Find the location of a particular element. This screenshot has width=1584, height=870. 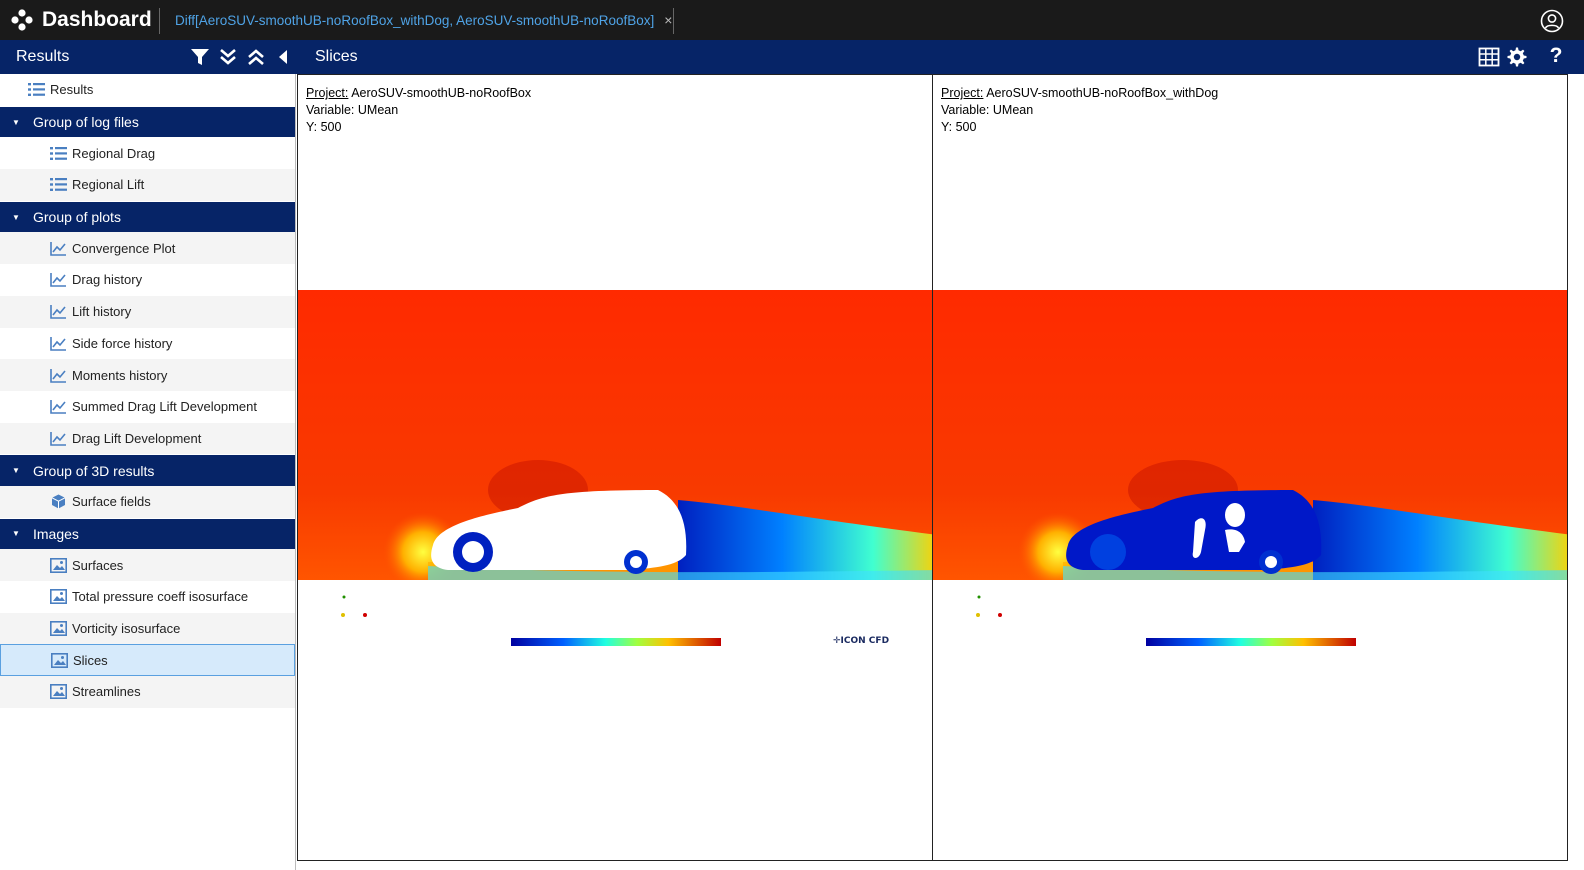

expand-all-icon is located at coordinates (228, 57).